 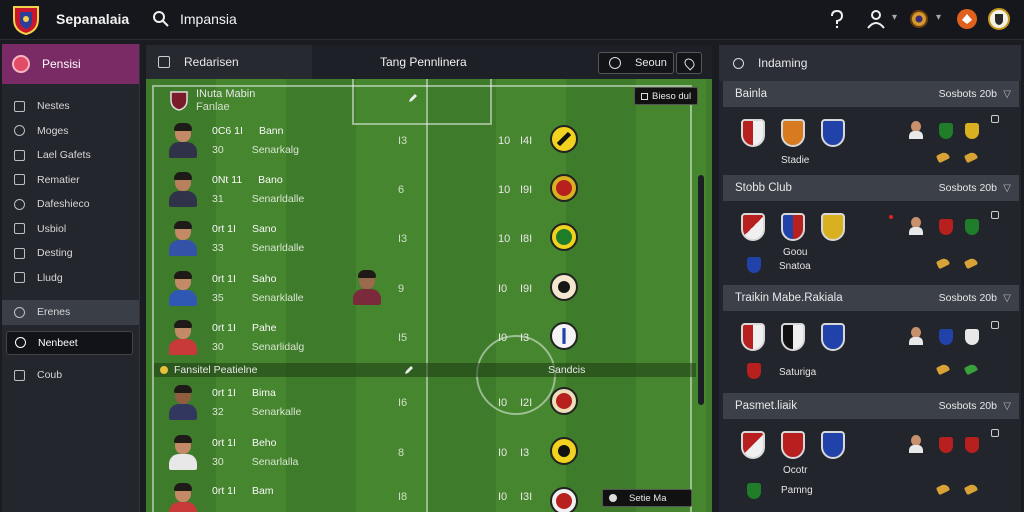 I want to click on search-query: Impansia, so click(x=208, y=19).